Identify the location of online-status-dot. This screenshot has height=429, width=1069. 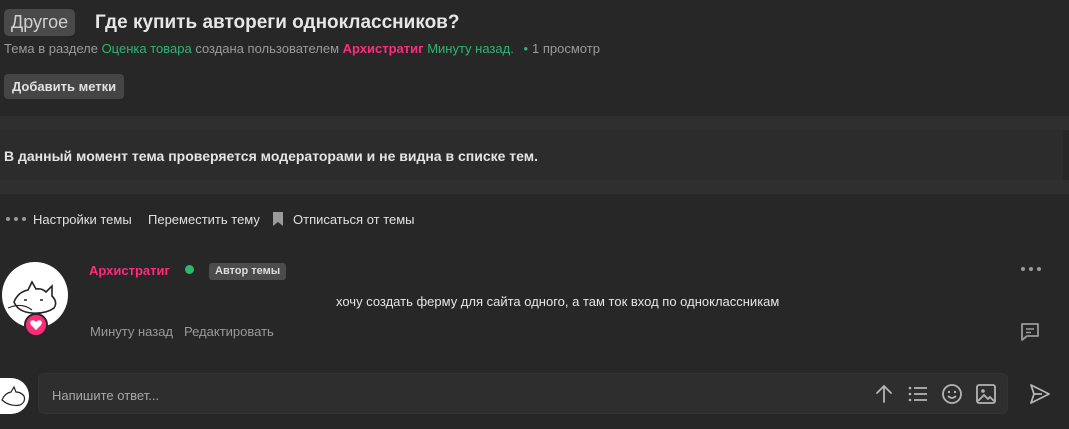
(189, 269).